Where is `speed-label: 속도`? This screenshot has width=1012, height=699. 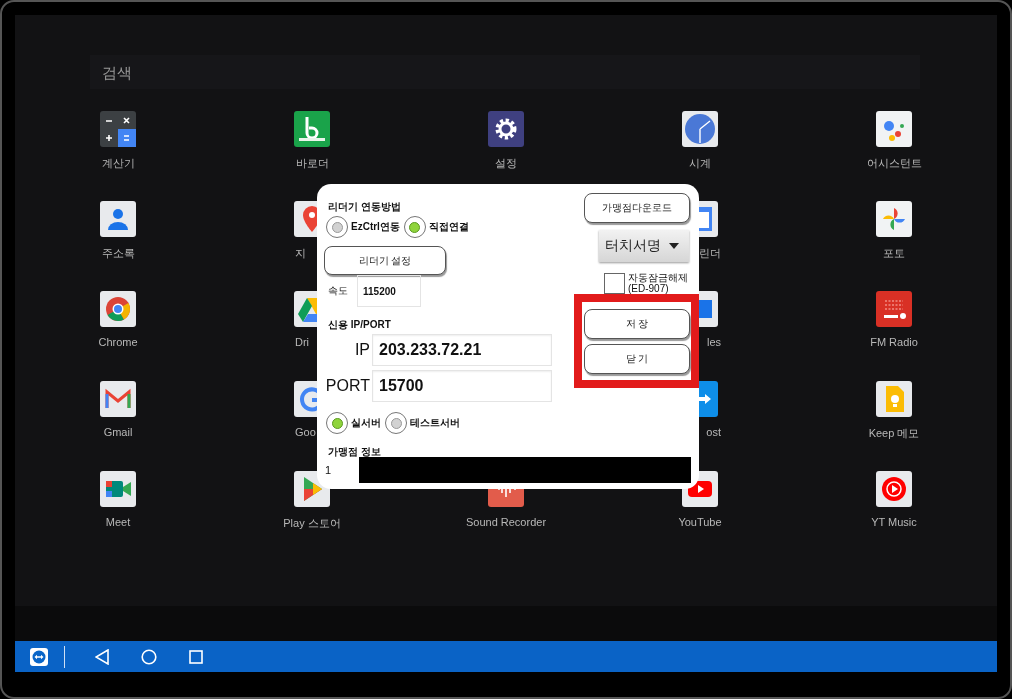 speed-label: 속도 is located at coordinates (337, 291).